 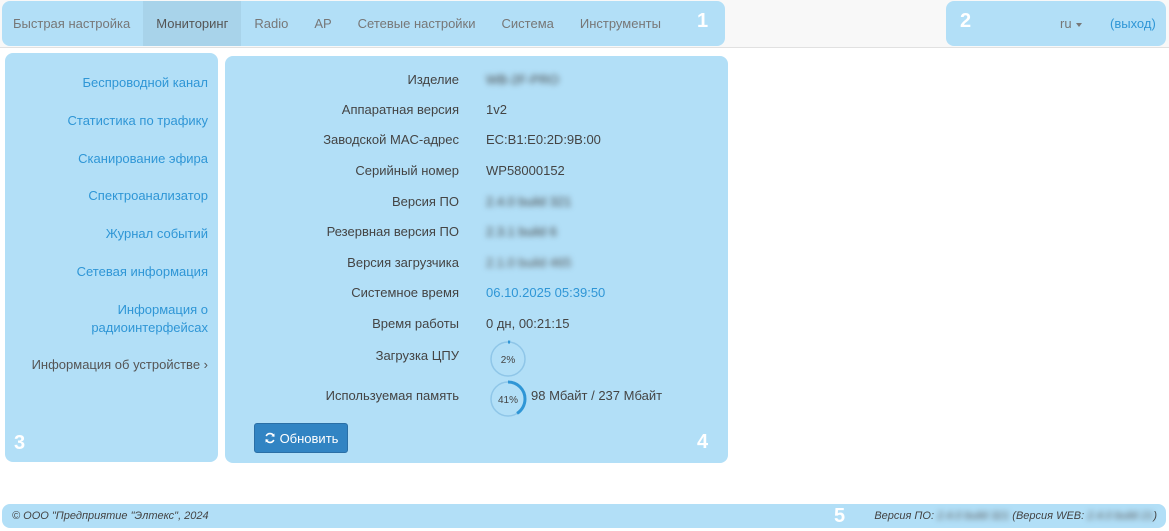 What do you see at coordinates (392, 231) in the screenshot?
I see `row-label: Резервная версия ПО` at bounding box center [392, 231].